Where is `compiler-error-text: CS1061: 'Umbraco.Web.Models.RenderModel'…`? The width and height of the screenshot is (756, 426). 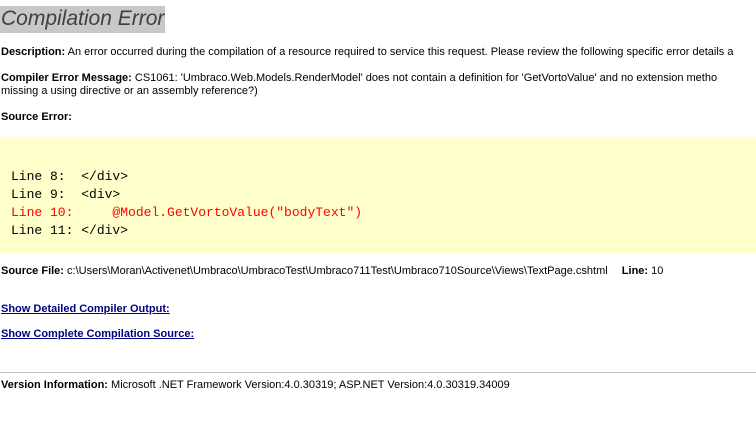 compiler-error-text: CS1061: 'Umbraco.Web.Models.RenderModel'… is located at coordinates (426, 78).